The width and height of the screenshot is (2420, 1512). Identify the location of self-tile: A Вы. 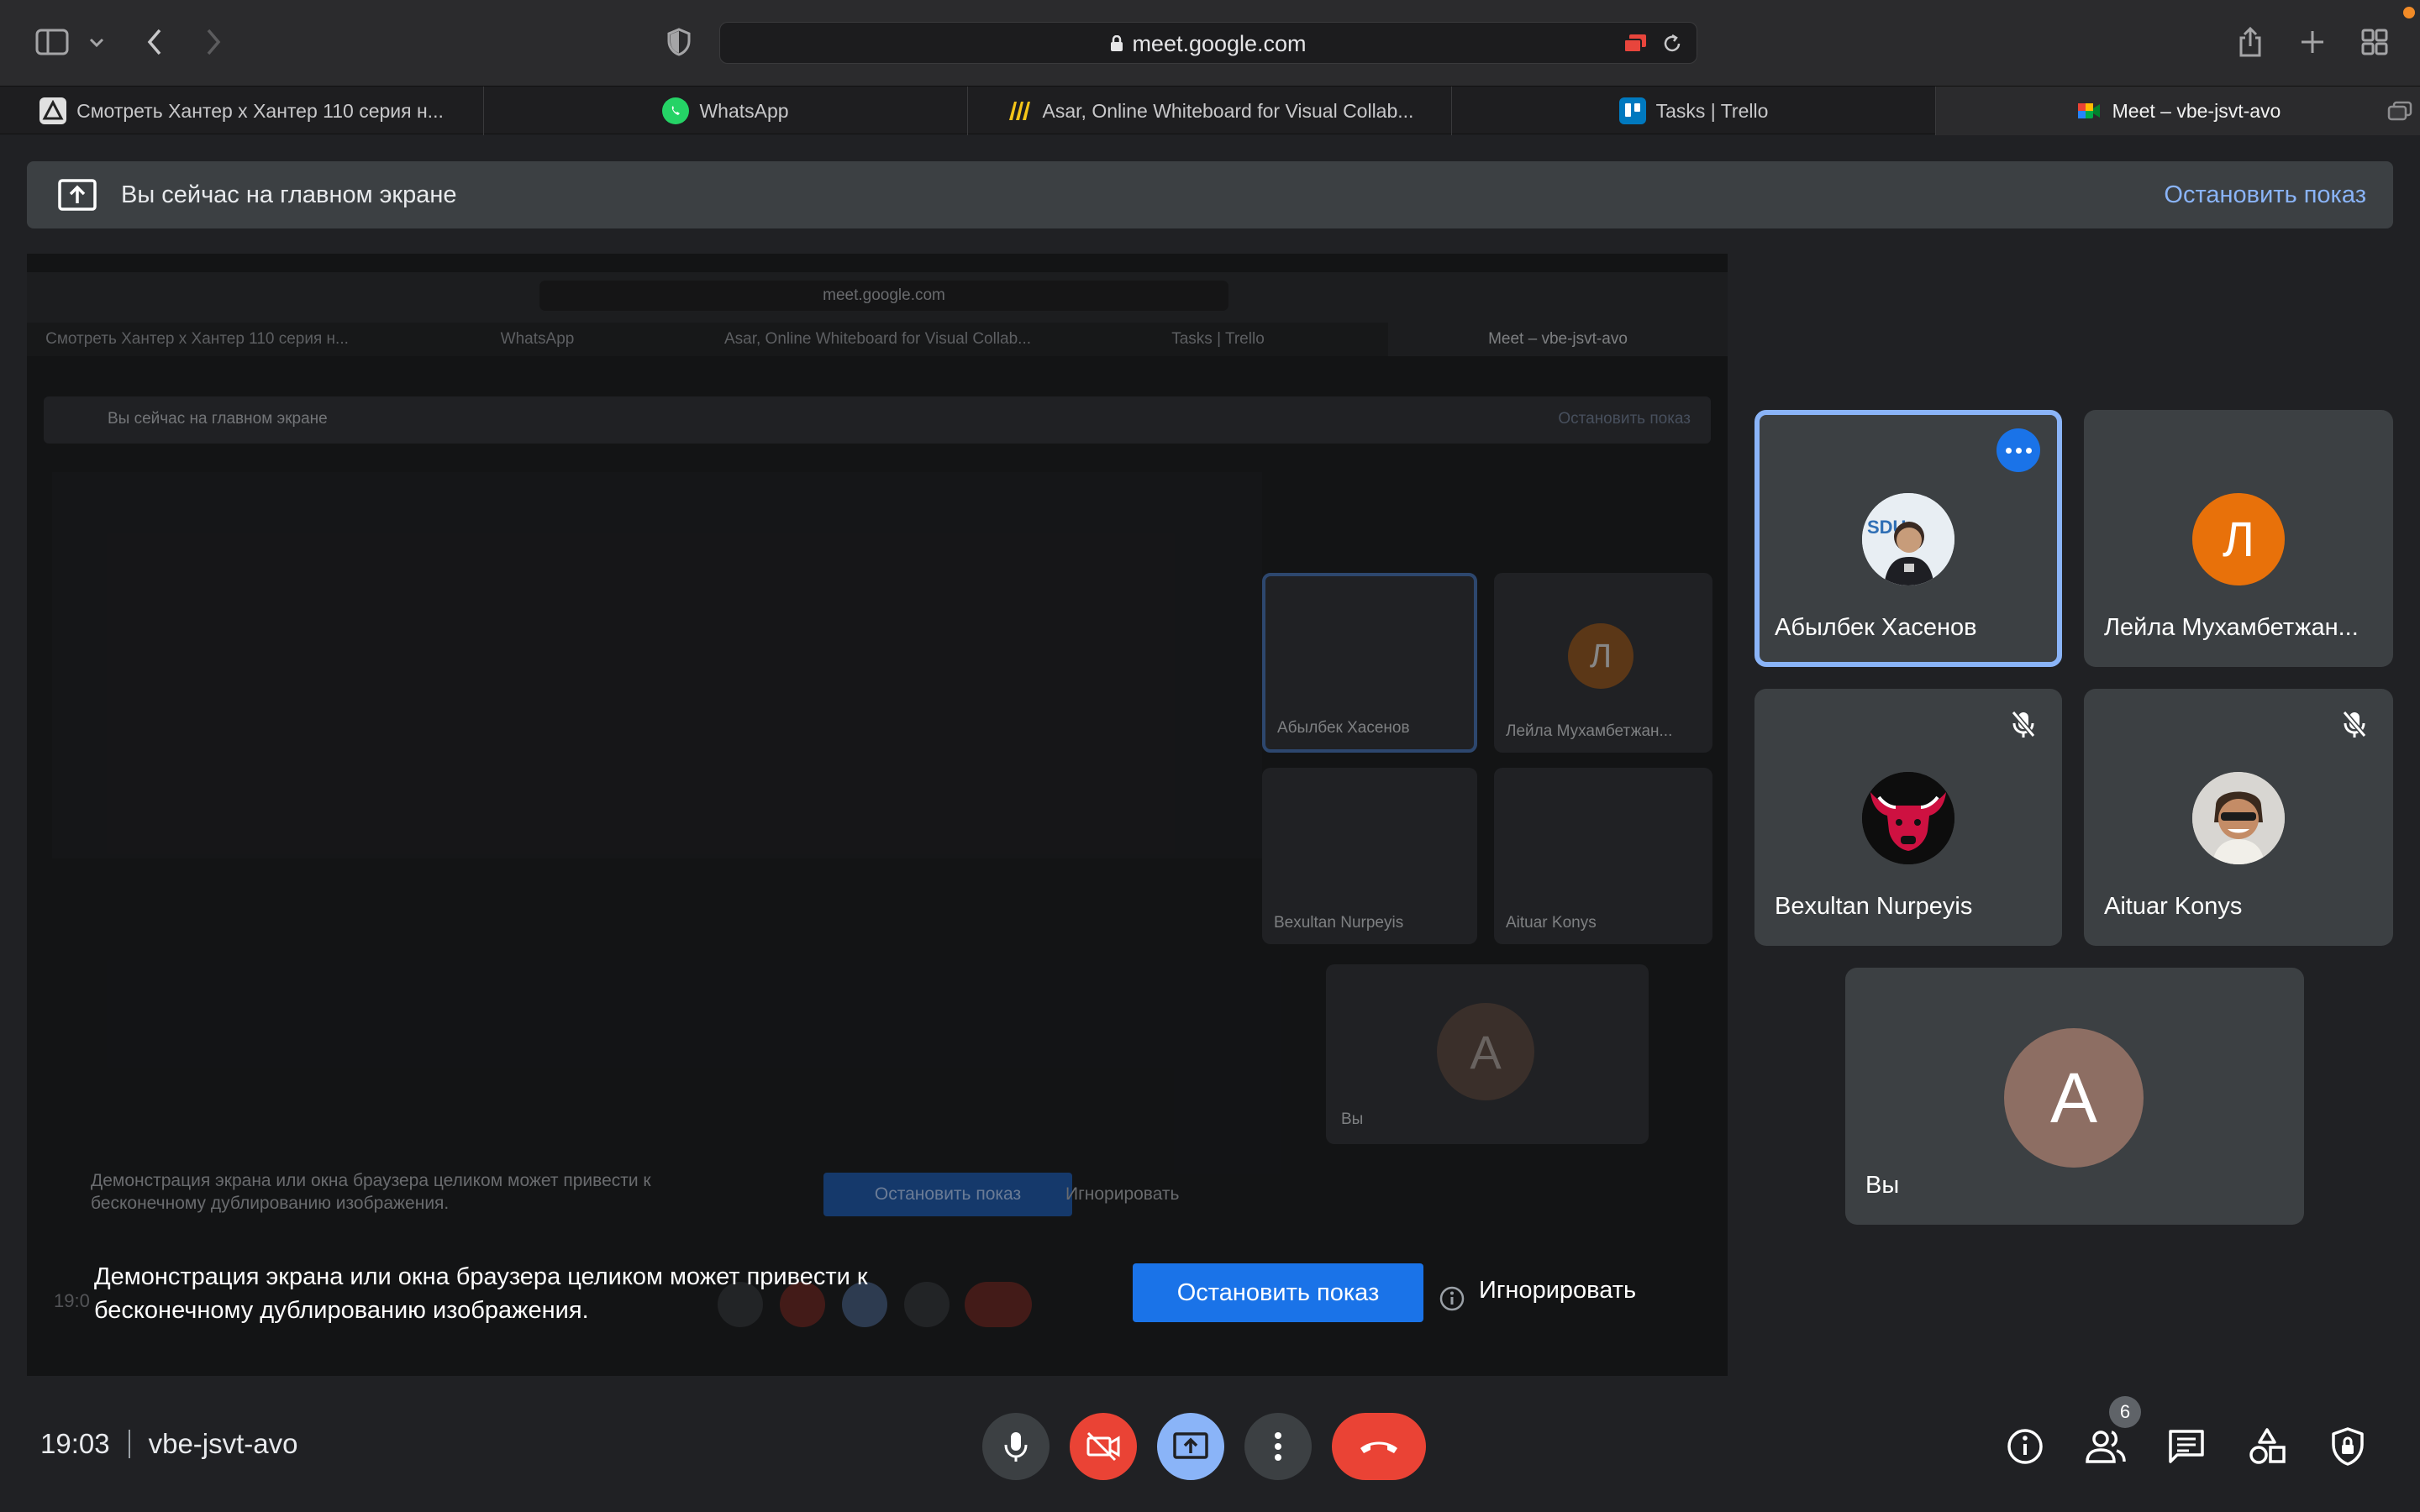
(2074, 1096).